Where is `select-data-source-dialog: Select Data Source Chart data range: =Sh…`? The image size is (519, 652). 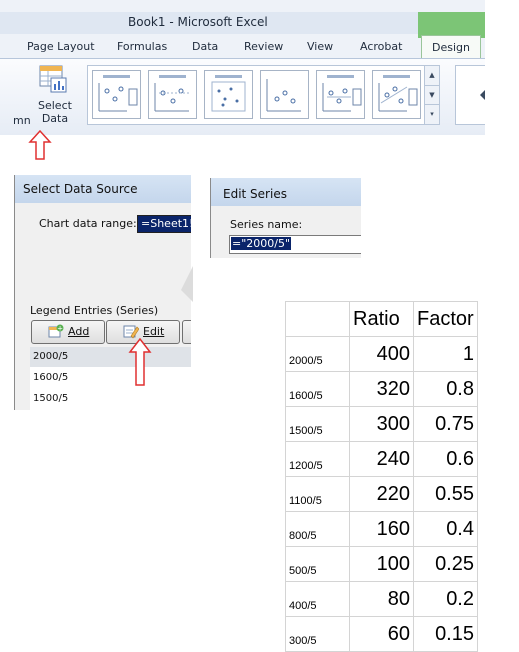 select-data-source-dialog: Select Data Source Chart data range: =Sh… is located at coordinates (102, 292).